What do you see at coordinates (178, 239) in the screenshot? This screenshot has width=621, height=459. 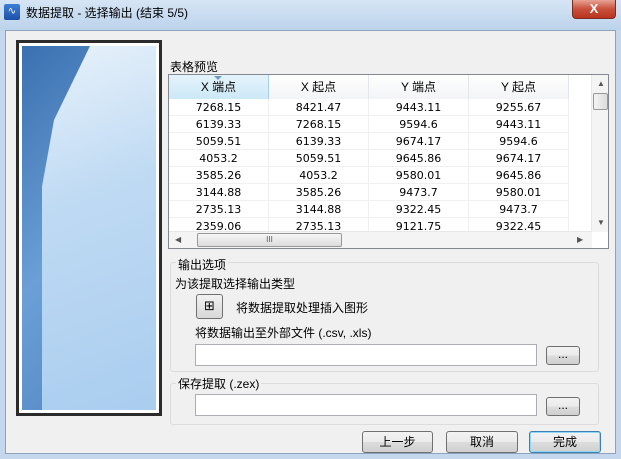 I see `scroll-left-icon: ◀` at bounding box center [178, 239].